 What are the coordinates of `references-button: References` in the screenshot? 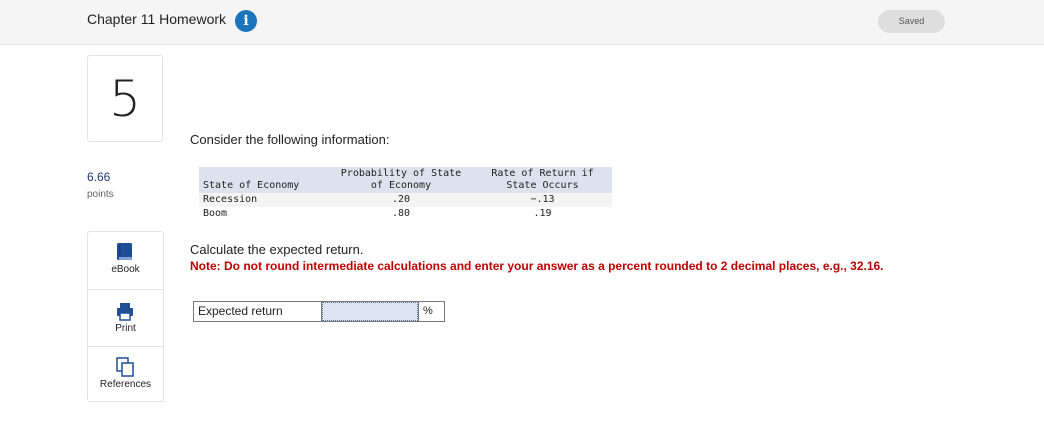 It's located at (125, 374).